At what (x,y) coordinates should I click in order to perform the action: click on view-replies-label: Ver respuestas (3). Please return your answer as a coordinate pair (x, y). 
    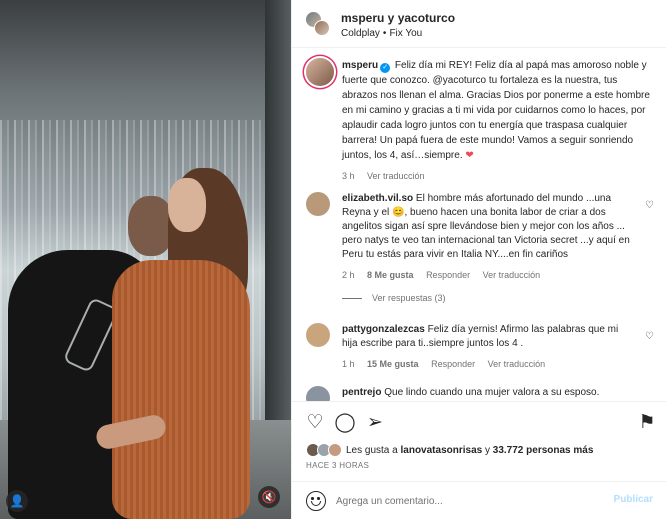
    Looking at the image, I should click on (409, 298).